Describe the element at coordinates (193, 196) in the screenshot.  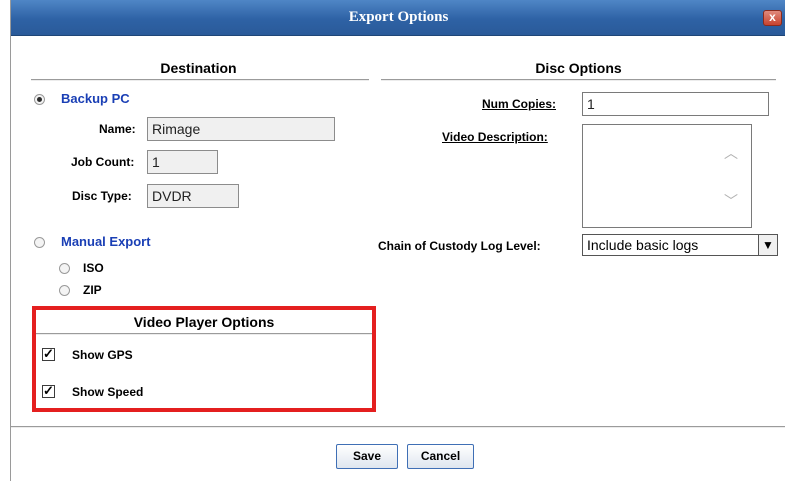
I see `disc-type-field: DVDR` at that location.